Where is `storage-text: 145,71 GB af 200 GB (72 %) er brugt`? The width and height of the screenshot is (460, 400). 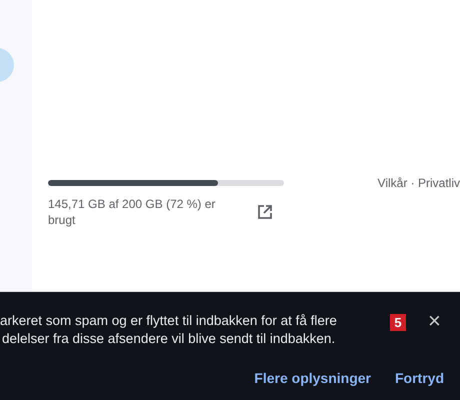 storage-text: 145,71 GB af 200 GB (72 %) er brugt is located at coordinates (132, 212).